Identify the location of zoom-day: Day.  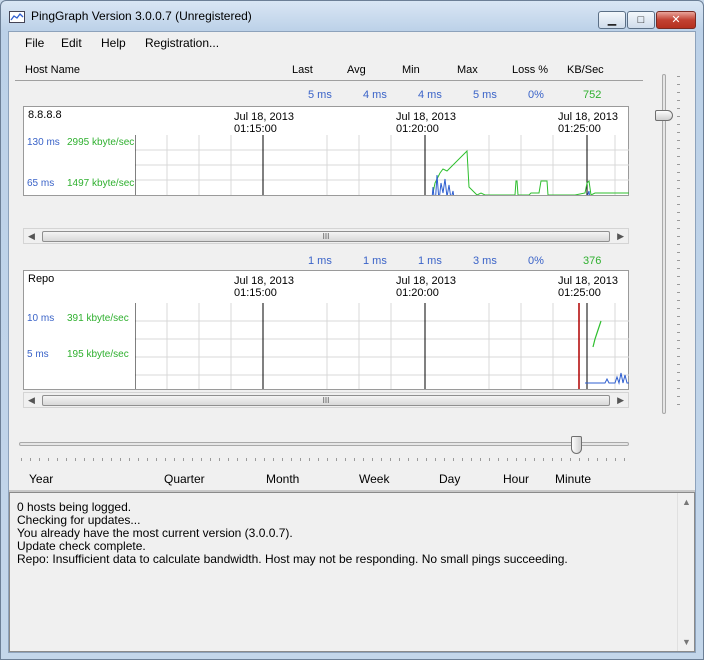
(449, 479).